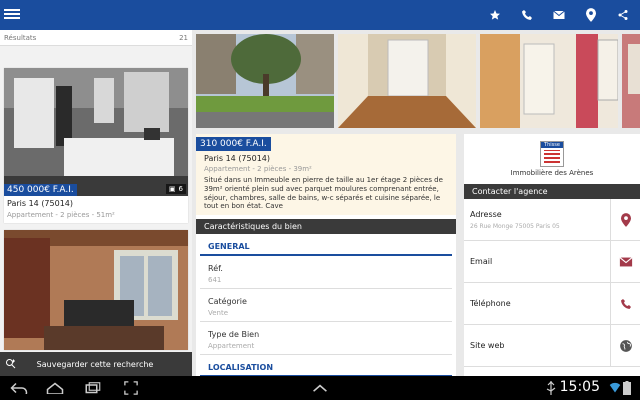 The image size is (640, 400). Describe the element at coordinates (552, 191) in the screenshot. I see `contact-agency-header: Contacter l'agence` at that location.